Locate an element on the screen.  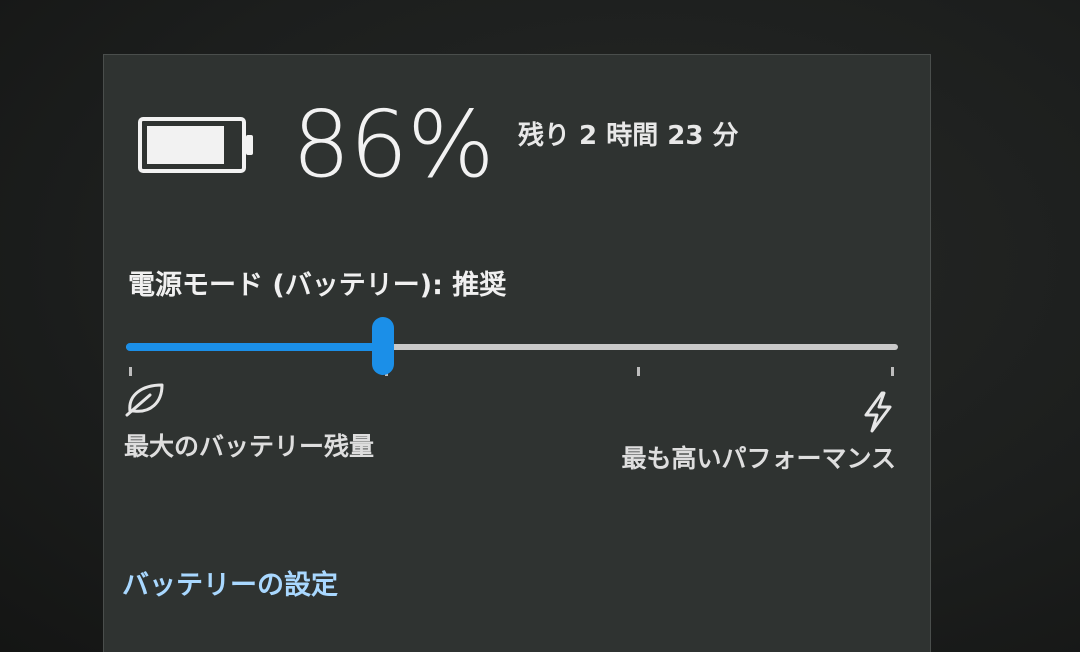
max-battery-caption: 最大のバッテリー残量 is located at coordinates (249, 446).